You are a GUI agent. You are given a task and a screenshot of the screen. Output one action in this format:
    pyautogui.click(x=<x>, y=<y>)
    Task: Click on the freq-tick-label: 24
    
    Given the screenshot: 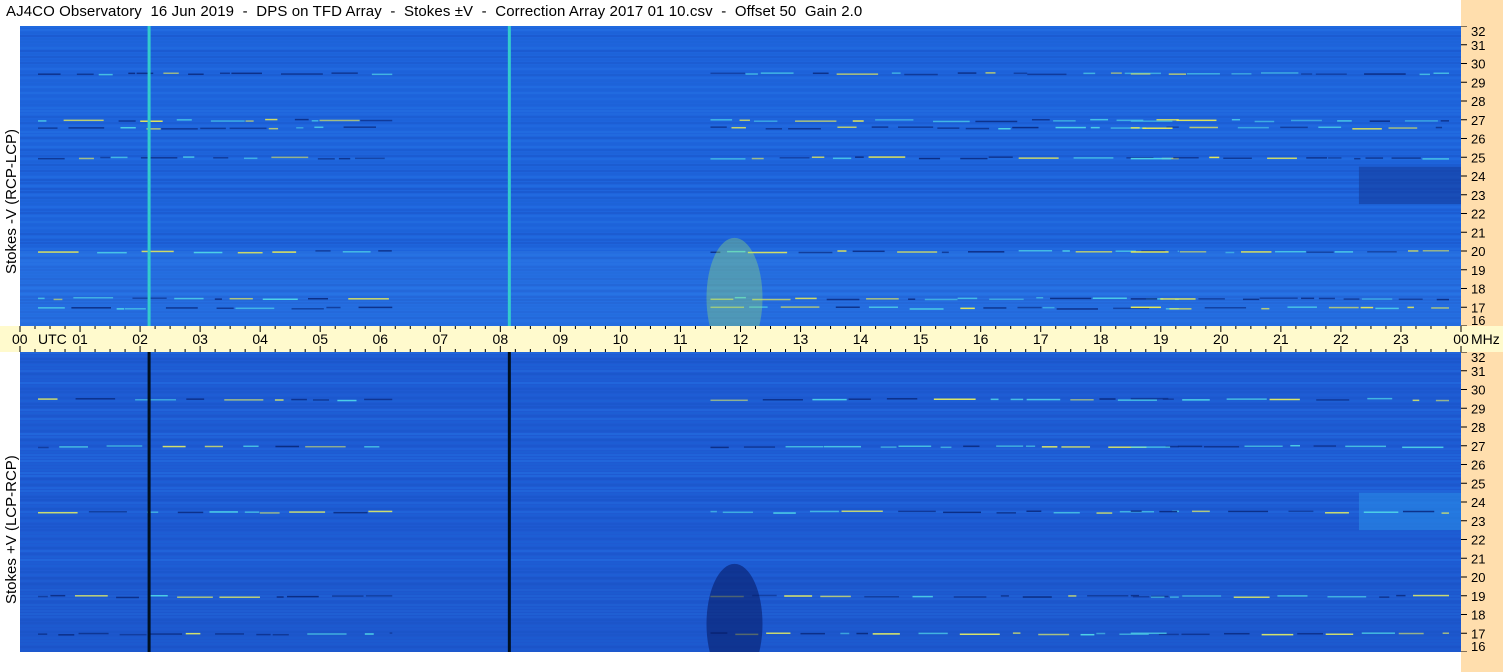 What is the action you would take?
    pyautogui.click(x=1478, y=176)
    